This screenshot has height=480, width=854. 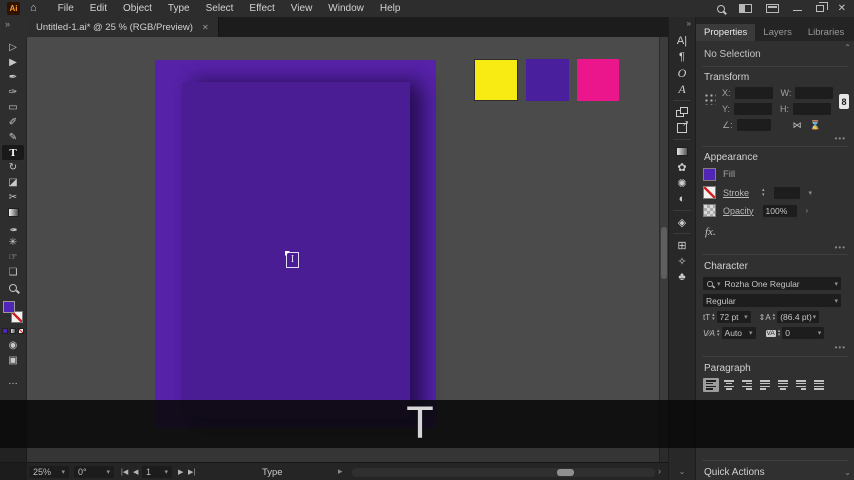 I want to click on rotate-tool: ↻, so click(x=13, y=167).